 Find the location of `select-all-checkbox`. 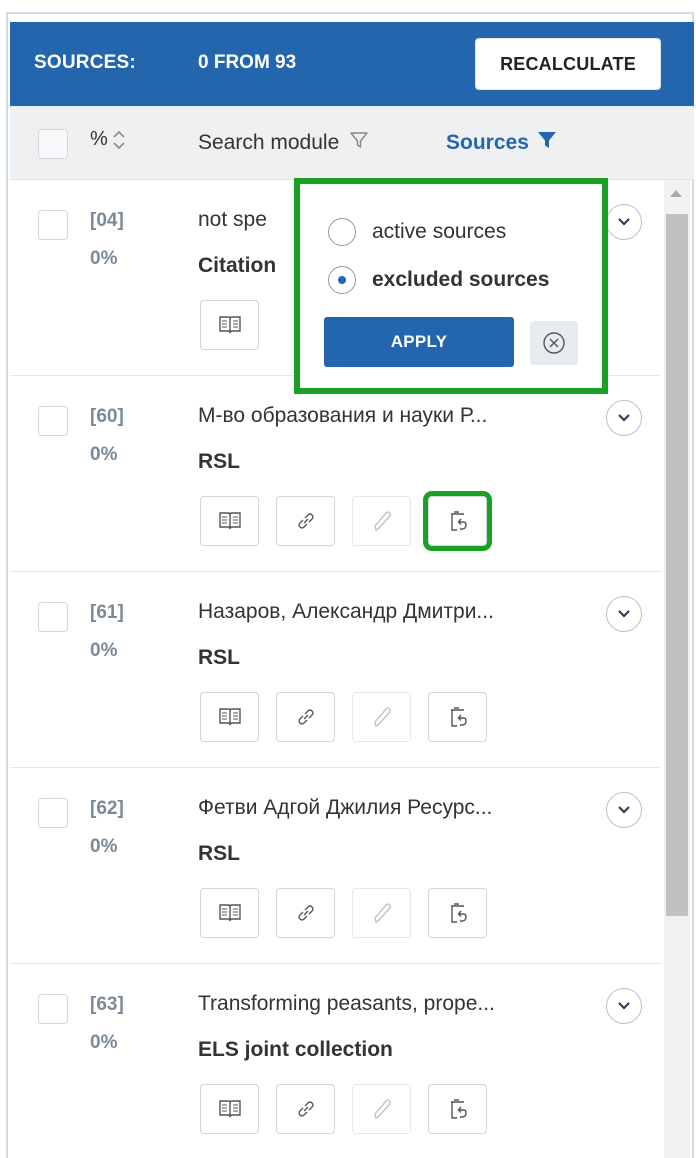

select-all-checkbox is located at coordinates (53, 144).